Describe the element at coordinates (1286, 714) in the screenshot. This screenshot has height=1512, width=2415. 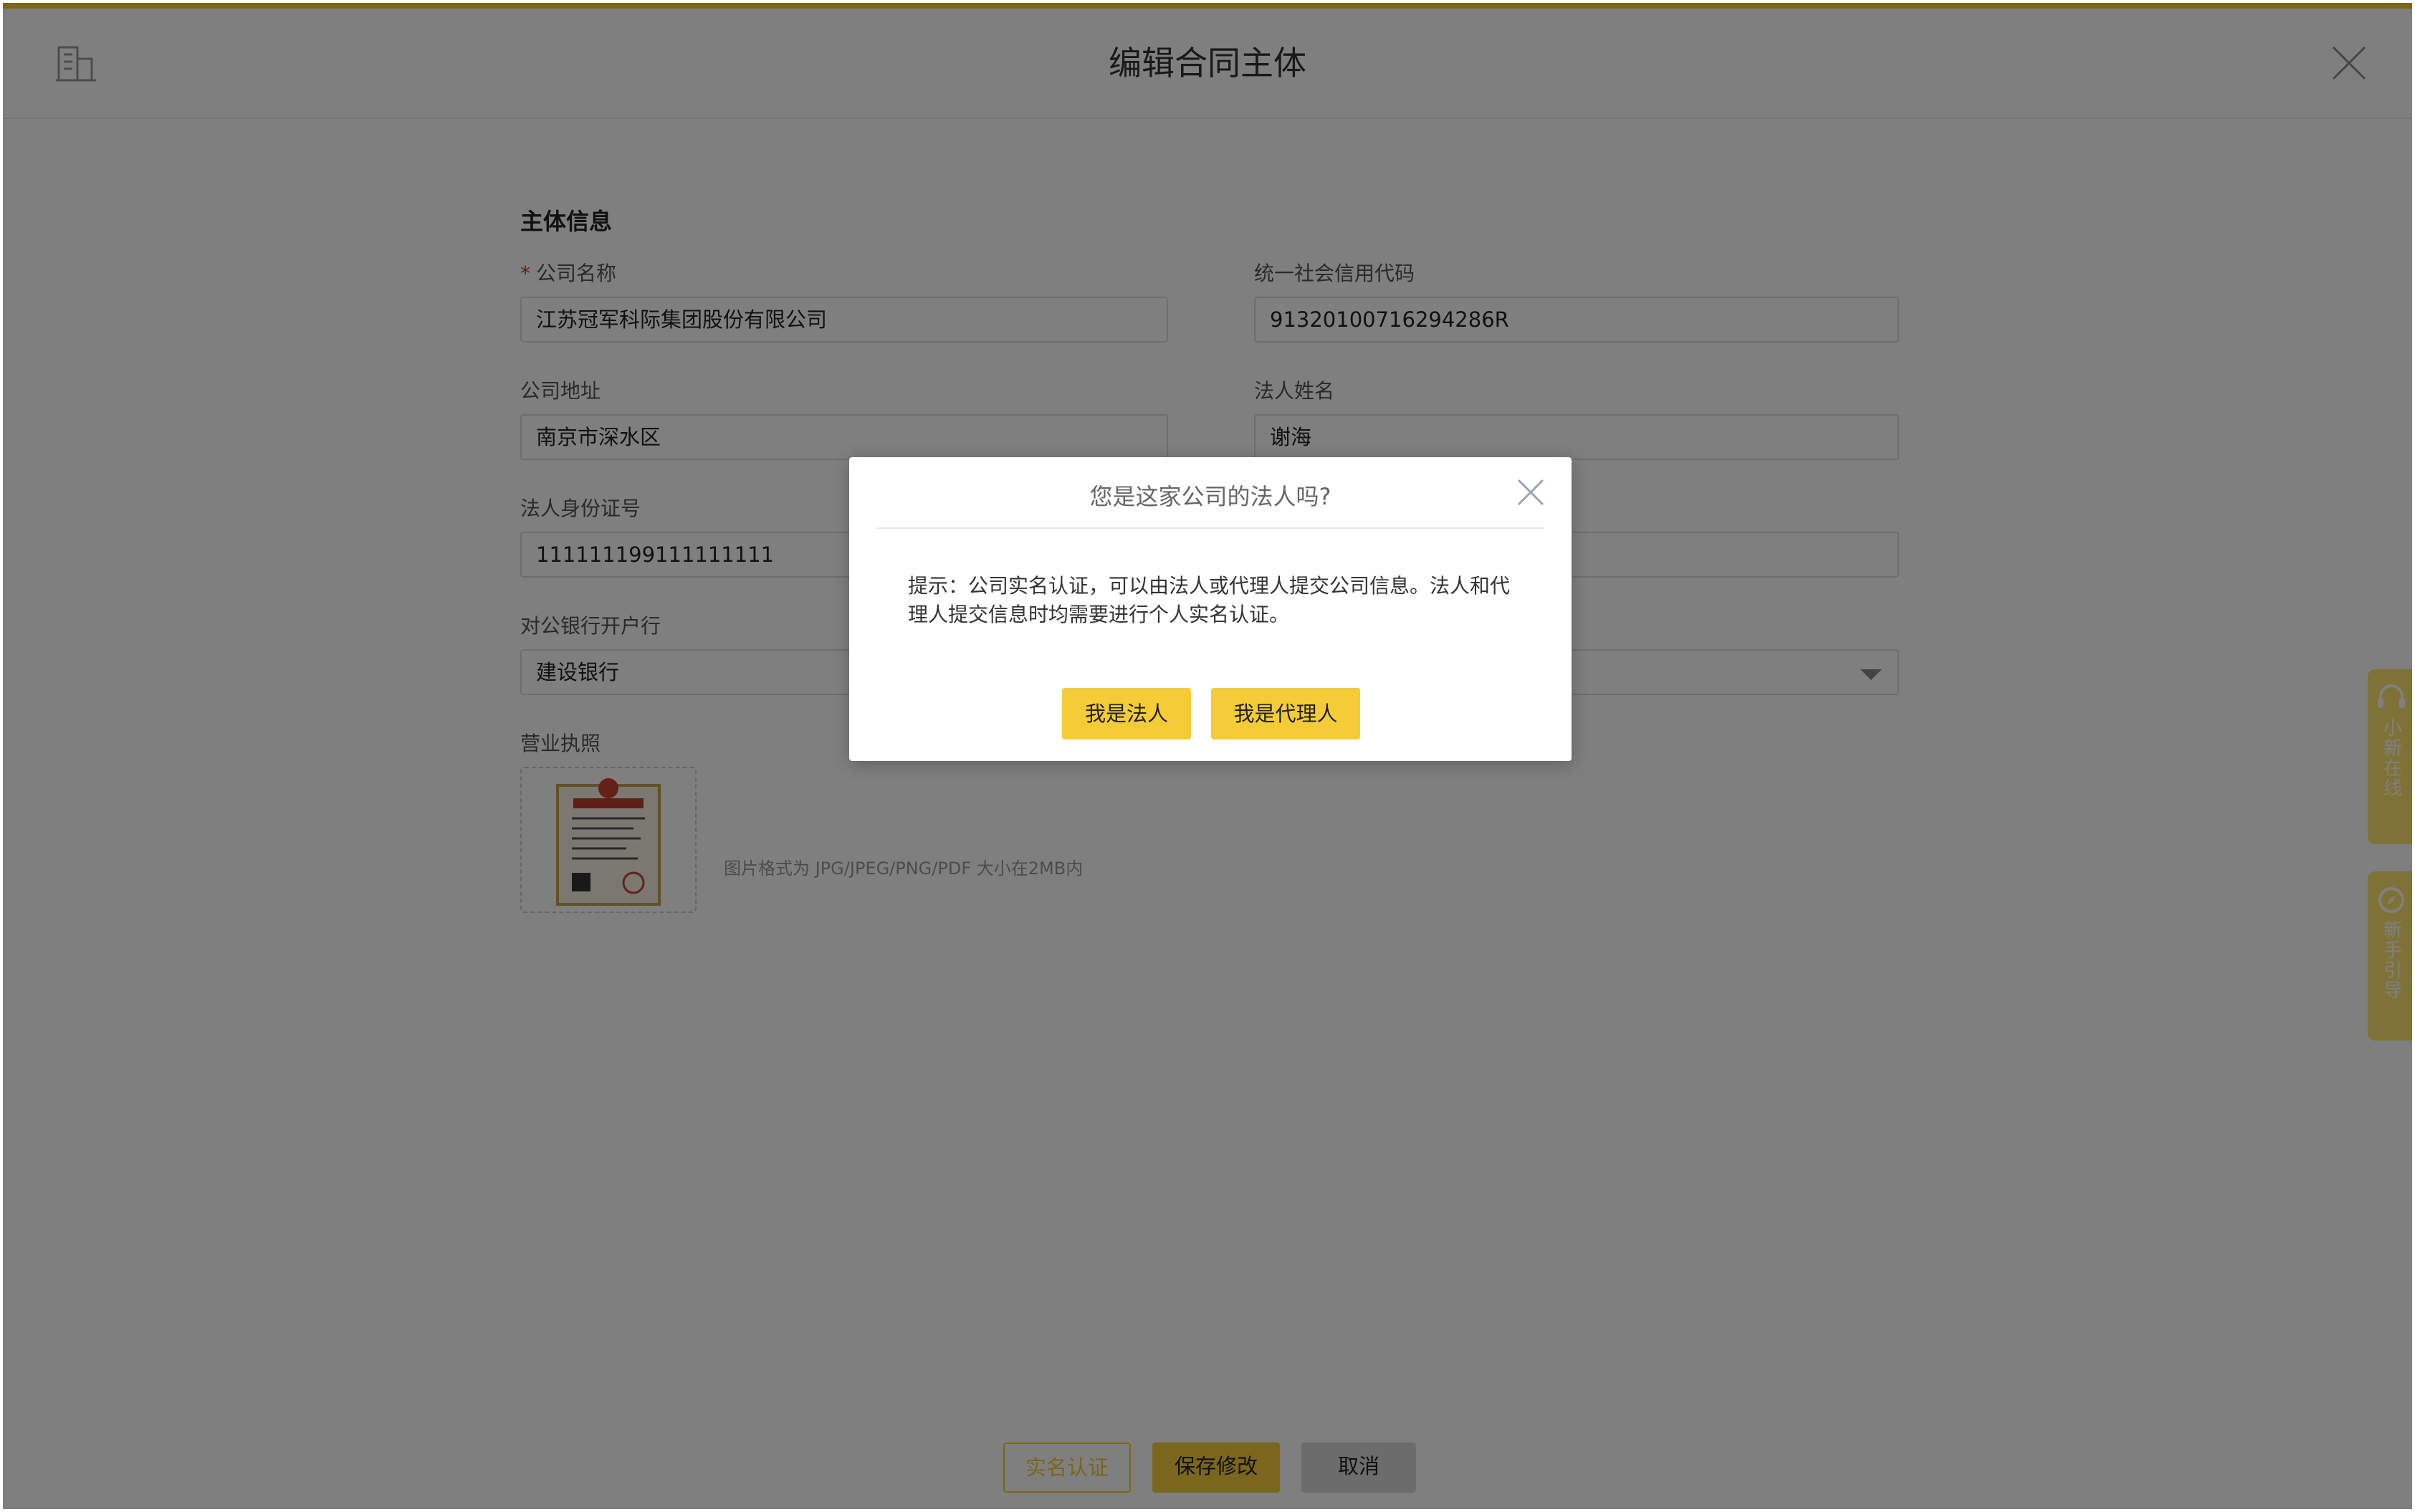
I see `agent-button: 我是代理人` at that location.